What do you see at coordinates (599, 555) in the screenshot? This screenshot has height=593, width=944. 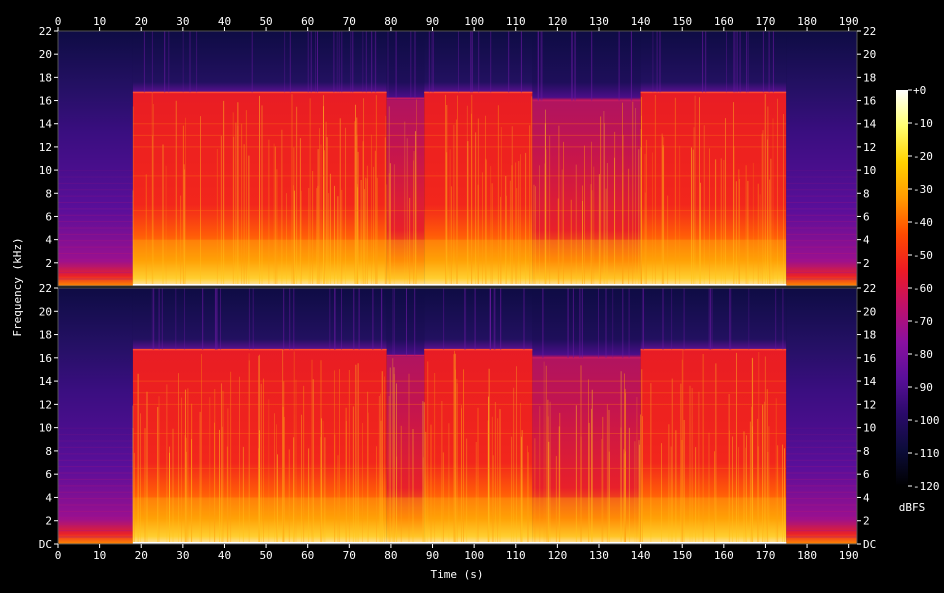 I see `x-tick-label-bottom: 130` at bounding box center [599, 555].